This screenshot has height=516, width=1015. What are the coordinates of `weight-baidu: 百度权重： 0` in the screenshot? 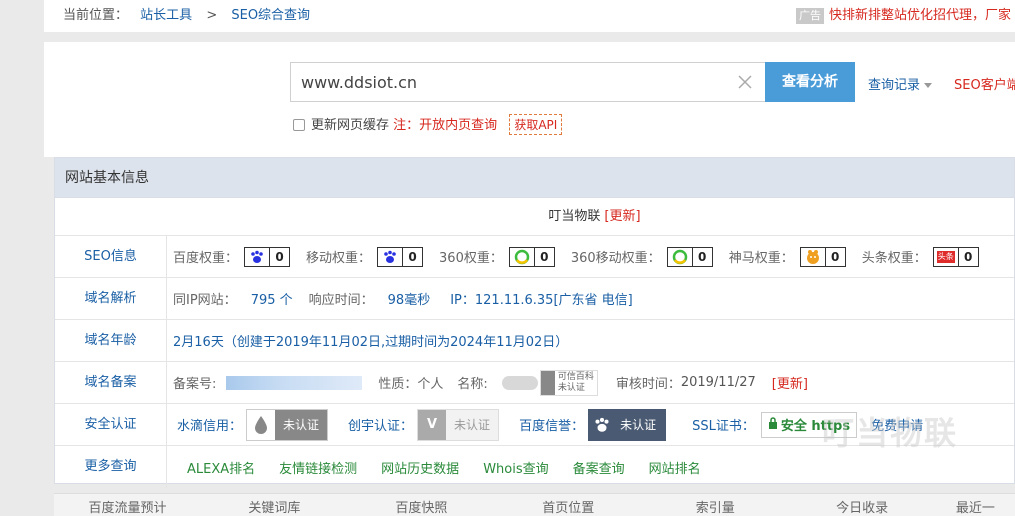 It's located at (232, 256).